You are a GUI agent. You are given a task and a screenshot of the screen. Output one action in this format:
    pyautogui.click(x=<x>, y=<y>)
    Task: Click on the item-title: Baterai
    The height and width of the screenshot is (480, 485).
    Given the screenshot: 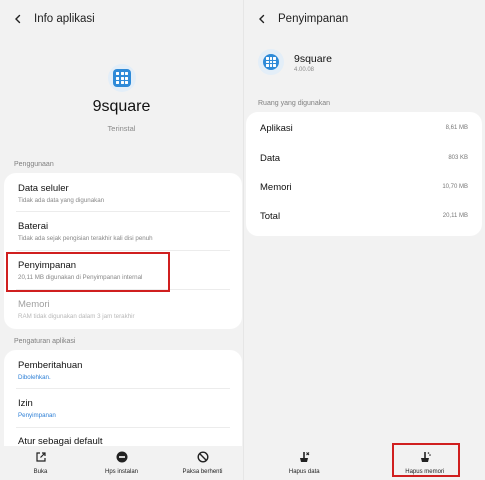 What is the action you would take?
    pyautogui.click(x=33, y=226)
    